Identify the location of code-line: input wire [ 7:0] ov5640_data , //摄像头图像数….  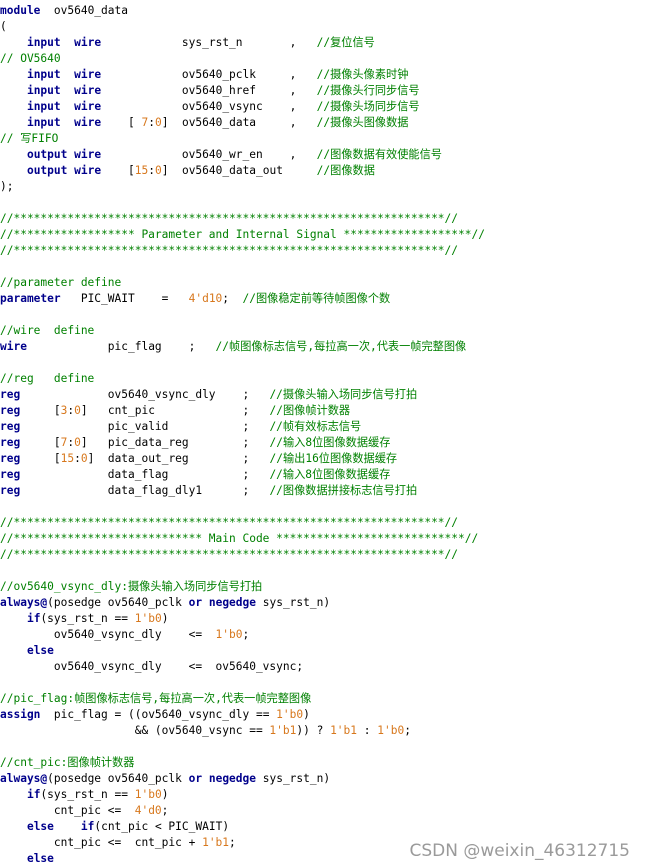
(323, 123).